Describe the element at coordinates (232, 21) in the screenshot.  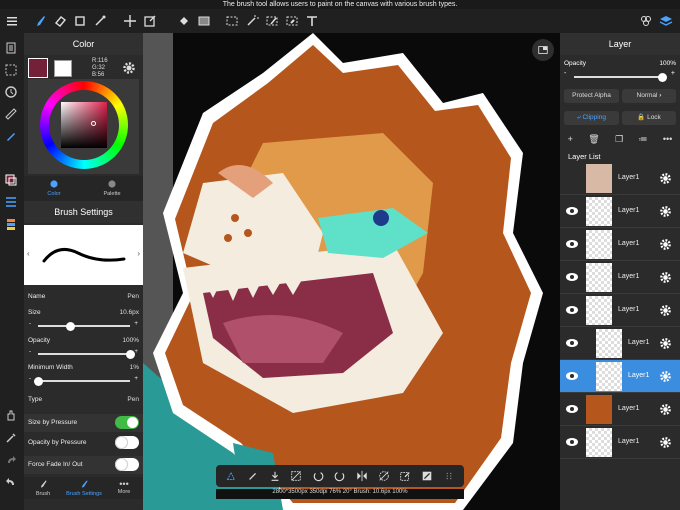
I see `select-rect-icon` at that location.